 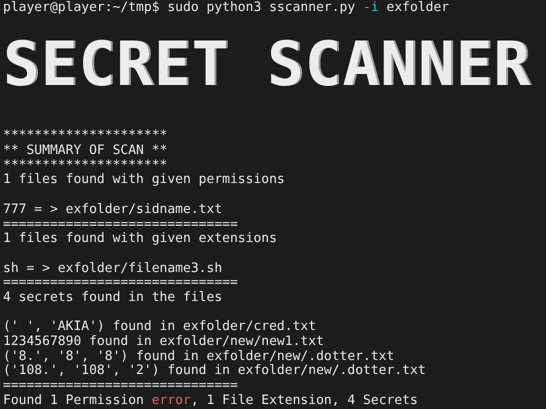 I want to click on output-line: 4 secrets found in the files, so click(x=113, y=298).